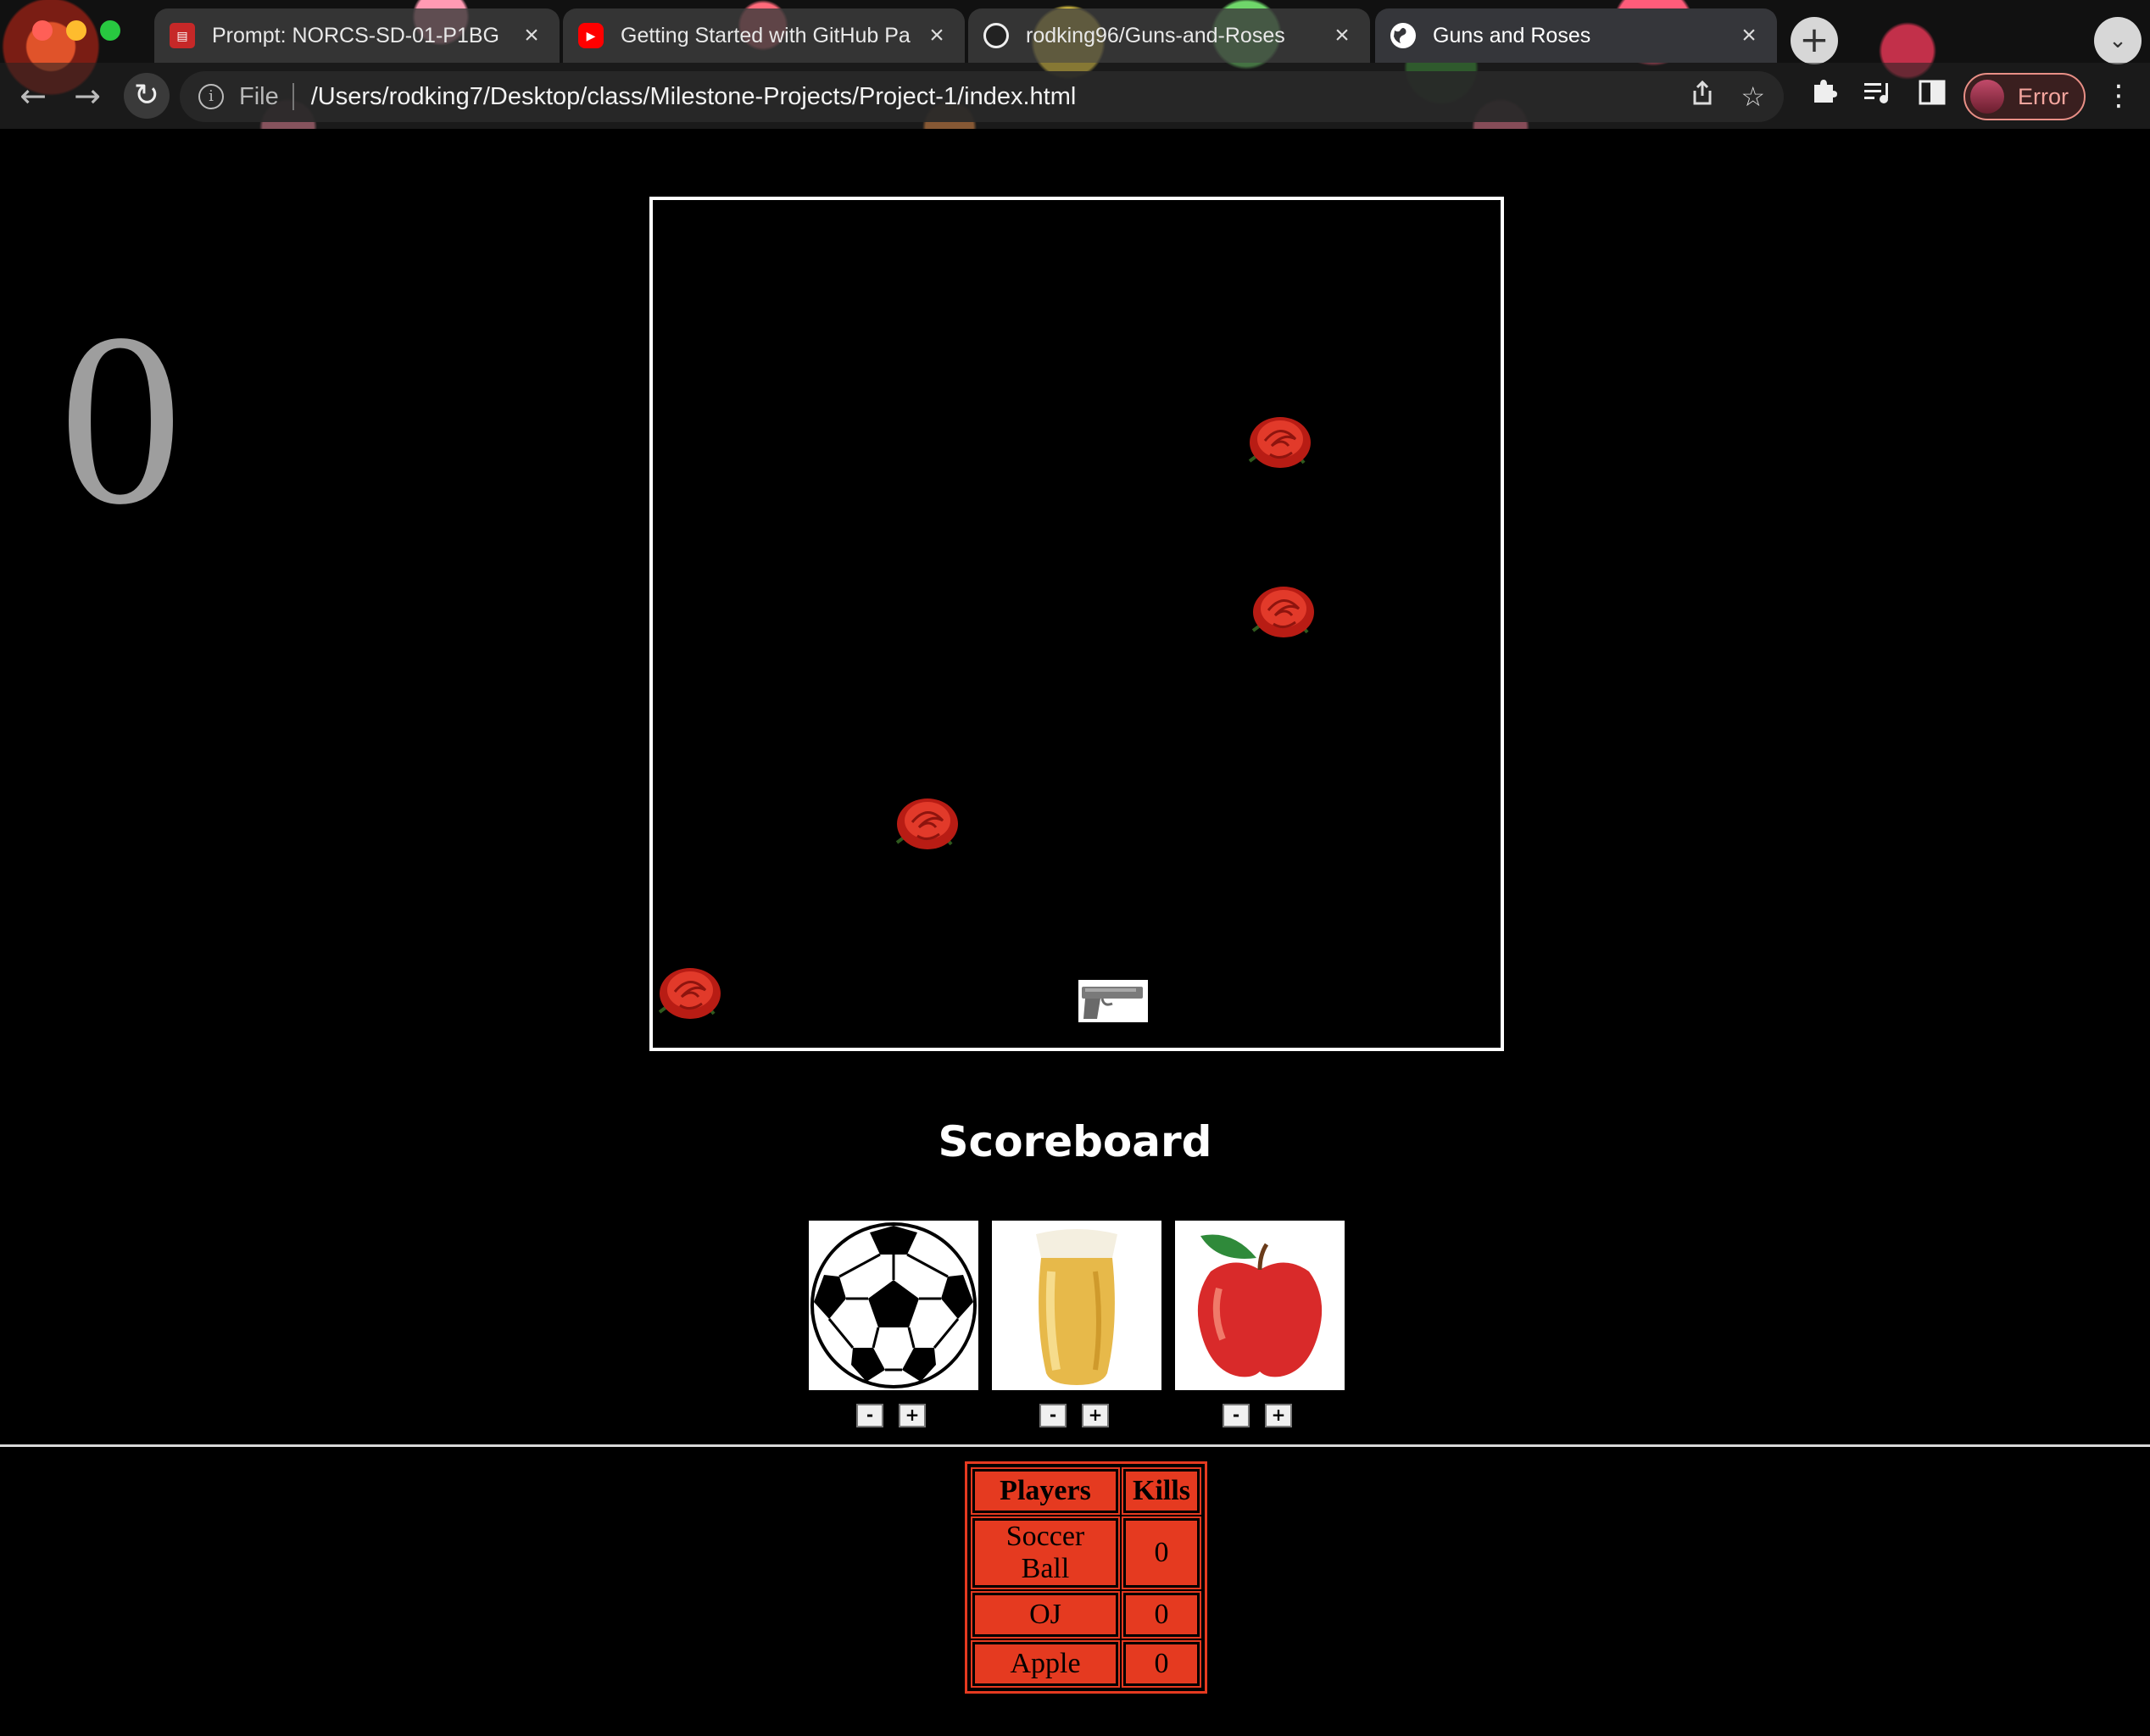  I want to click on kills-table: Players Kills Soccer Ball 0 OJ 0 Apple 0, so click(1086, 1577).